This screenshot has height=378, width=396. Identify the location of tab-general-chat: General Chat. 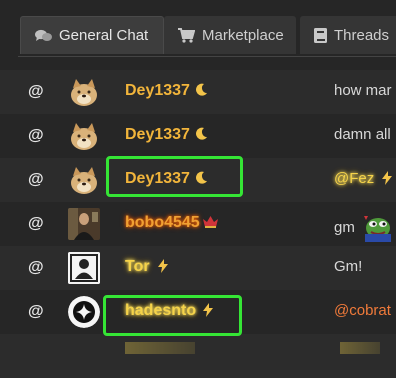
(92, 35).